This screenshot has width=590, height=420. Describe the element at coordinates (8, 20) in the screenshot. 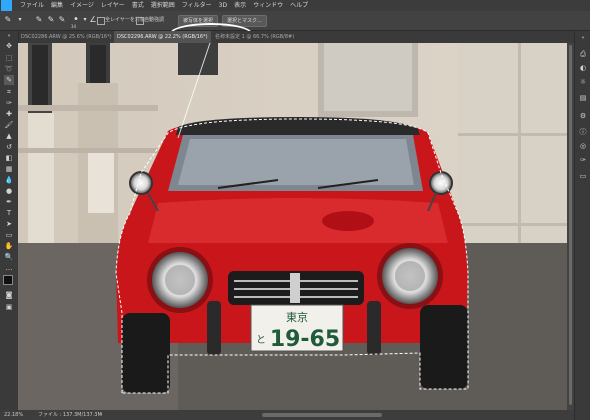

I see `tool-preset-icon: ✎` at that location.